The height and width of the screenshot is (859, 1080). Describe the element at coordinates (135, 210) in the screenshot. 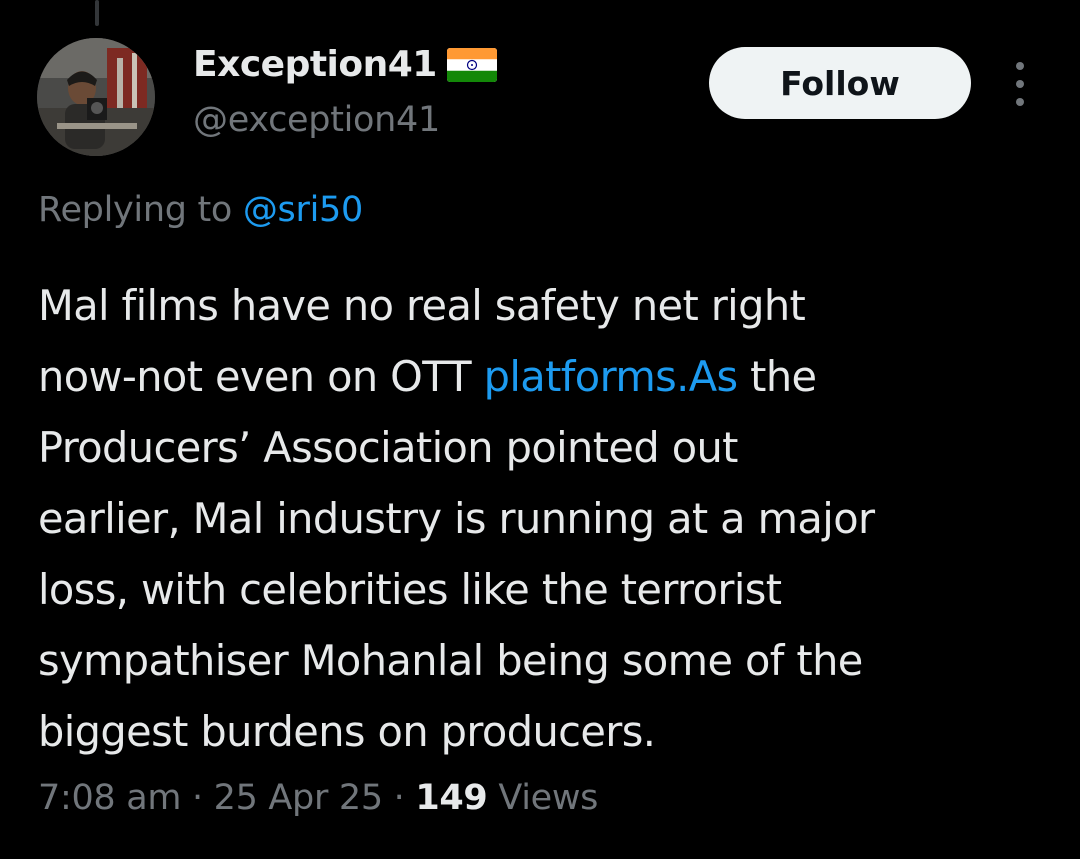

I see `replying-to-prefix: Replying to` at that location.